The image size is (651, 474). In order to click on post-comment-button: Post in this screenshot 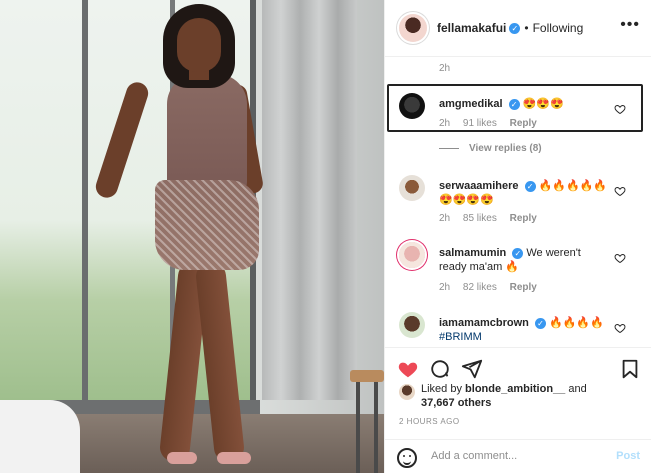, I will do `click(628, 456)`.